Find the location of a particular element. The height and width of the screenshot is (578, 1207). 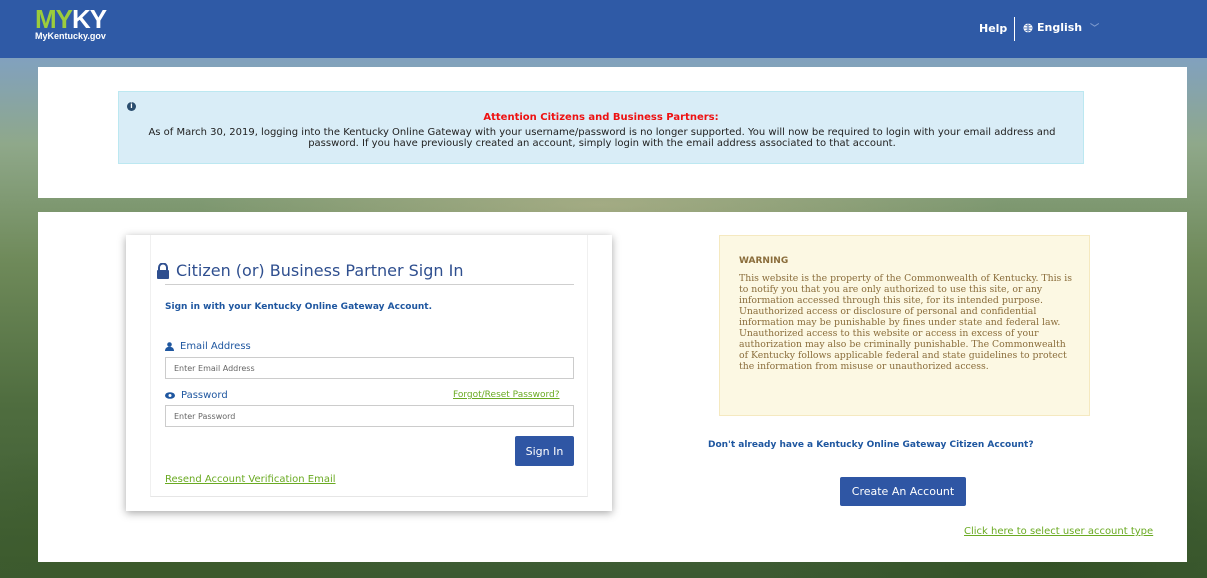

nav-divider is located at coordinates (1014, 29).